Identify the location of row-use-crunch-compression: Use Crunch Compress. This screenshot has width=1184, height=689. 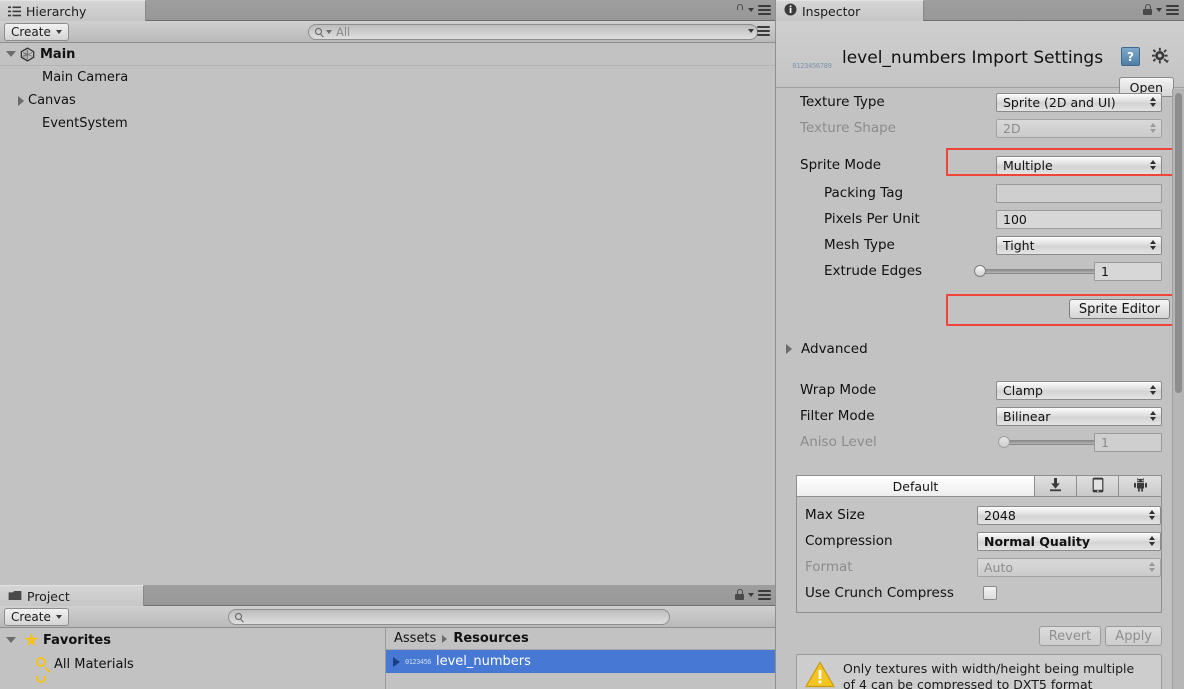
(987, 593).